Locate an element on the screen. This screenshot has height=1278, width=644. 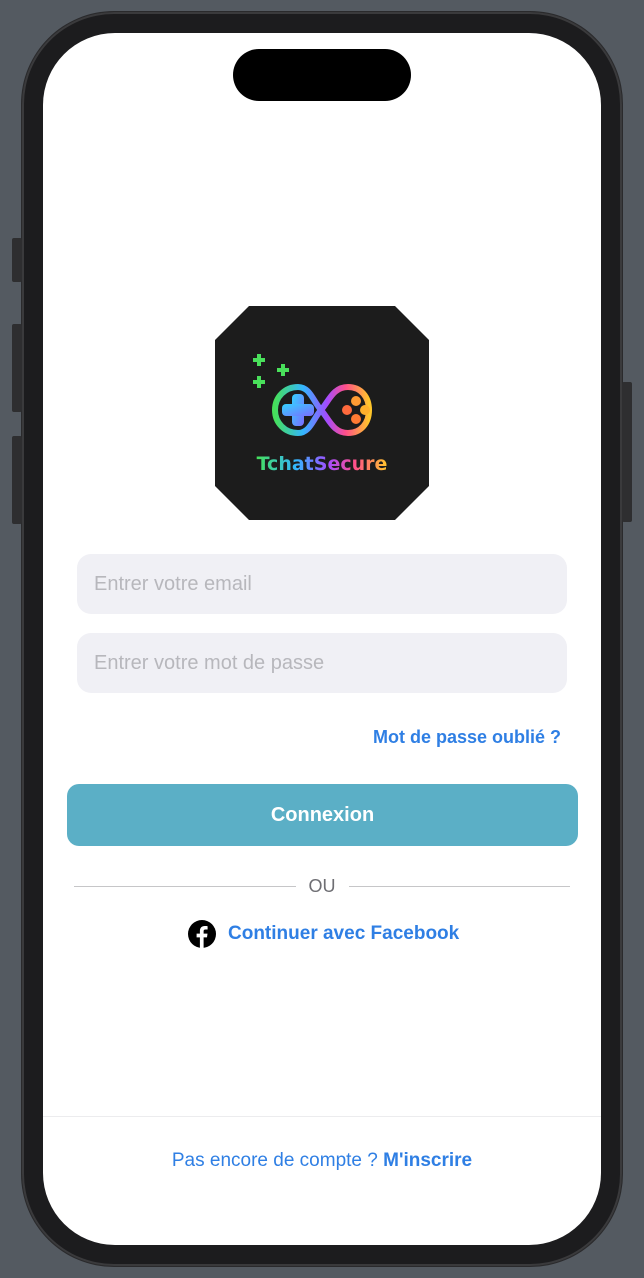
login-button-label: Connexion is located at coordinates (322, 814).